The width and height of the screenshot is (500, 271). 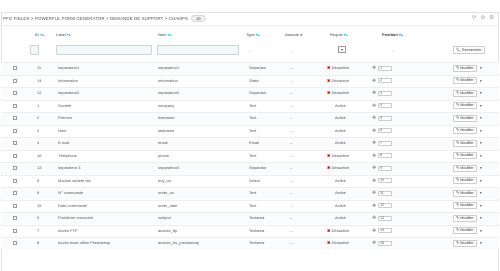 I want to click on row-position: ✥ 11, so click(x=382, y=193).